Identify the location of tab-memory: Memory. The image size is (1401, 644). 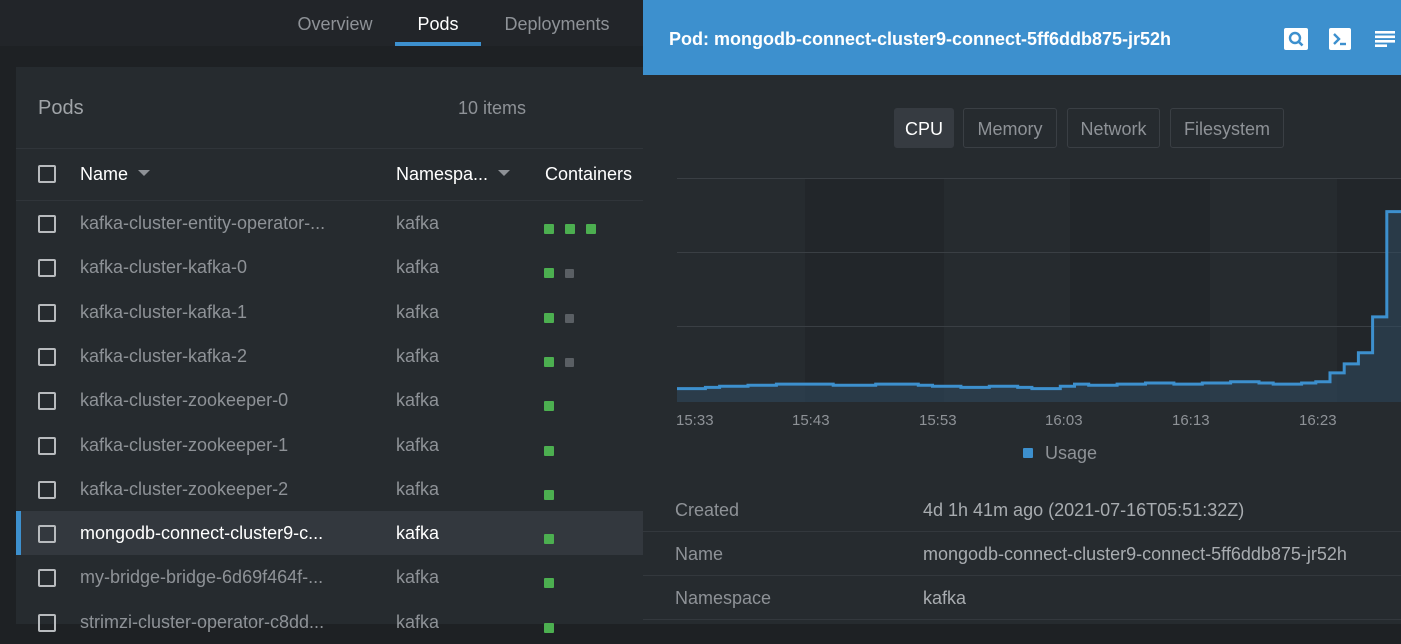
(1010, 128).